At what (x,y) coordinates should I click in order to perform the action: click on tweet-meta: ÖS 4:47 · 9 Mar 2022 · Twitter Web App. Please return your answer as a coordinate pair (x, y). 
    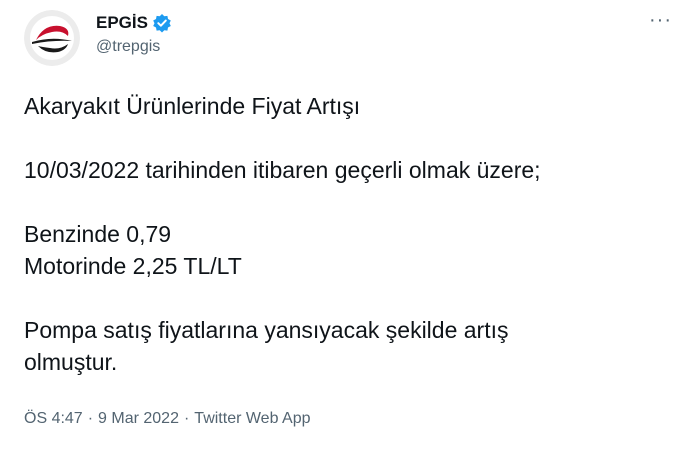
    Looking at the image, I should click on (167, 419).